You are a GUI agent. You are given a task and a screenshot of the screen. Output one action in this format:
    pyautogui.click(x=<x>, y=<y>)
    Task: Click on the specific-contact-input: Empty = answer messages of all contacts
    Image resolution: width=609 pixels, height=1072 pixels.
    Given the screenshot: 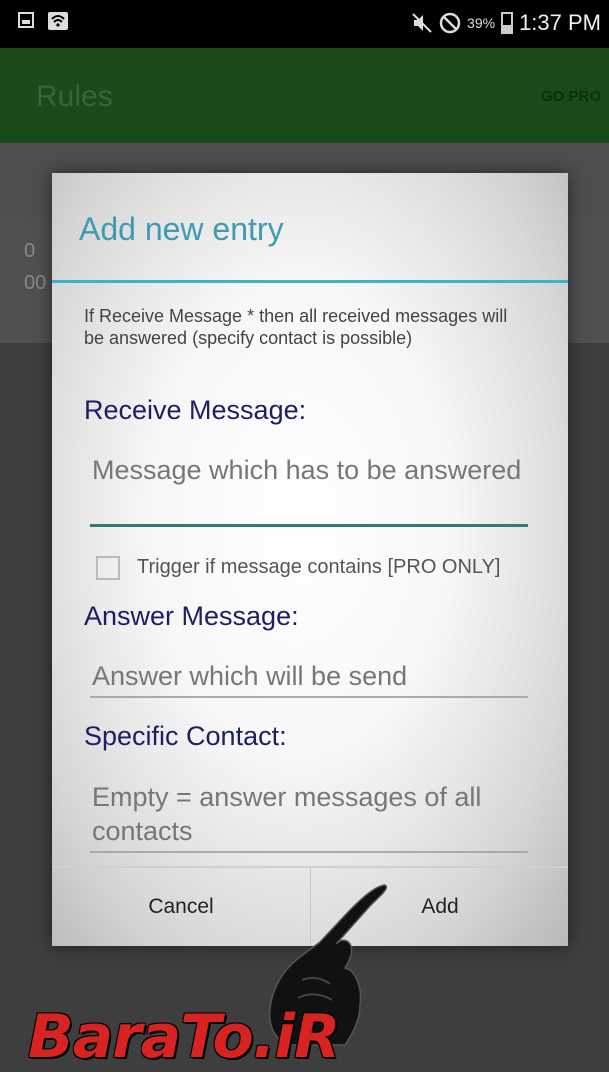 What is the action you would take?
    pyautogui.click(x=307, y=814)
    